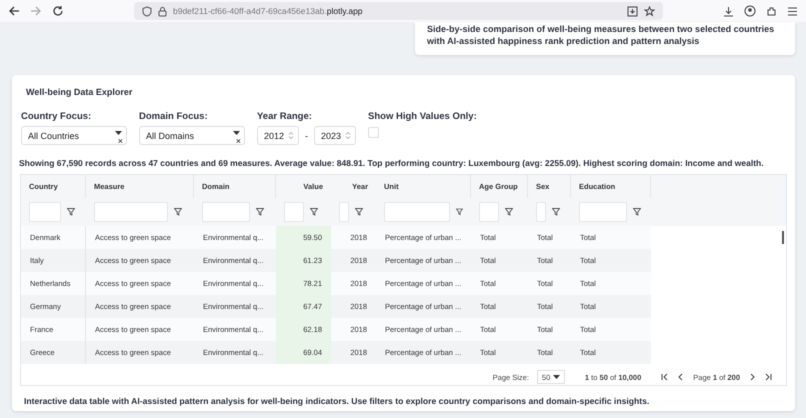 This screenshot has height=418, width=806. Describe the element at coordinates (665, 377) in the screenshot. I see `first-page-icon` at that location.